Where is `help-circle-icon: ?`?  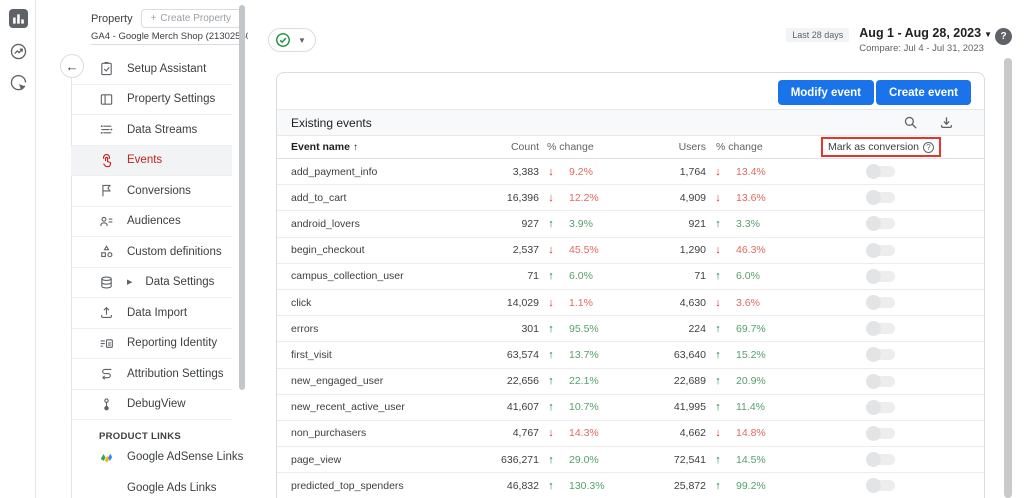 help-circle-icon: ? is located at coordinates (929, 147).